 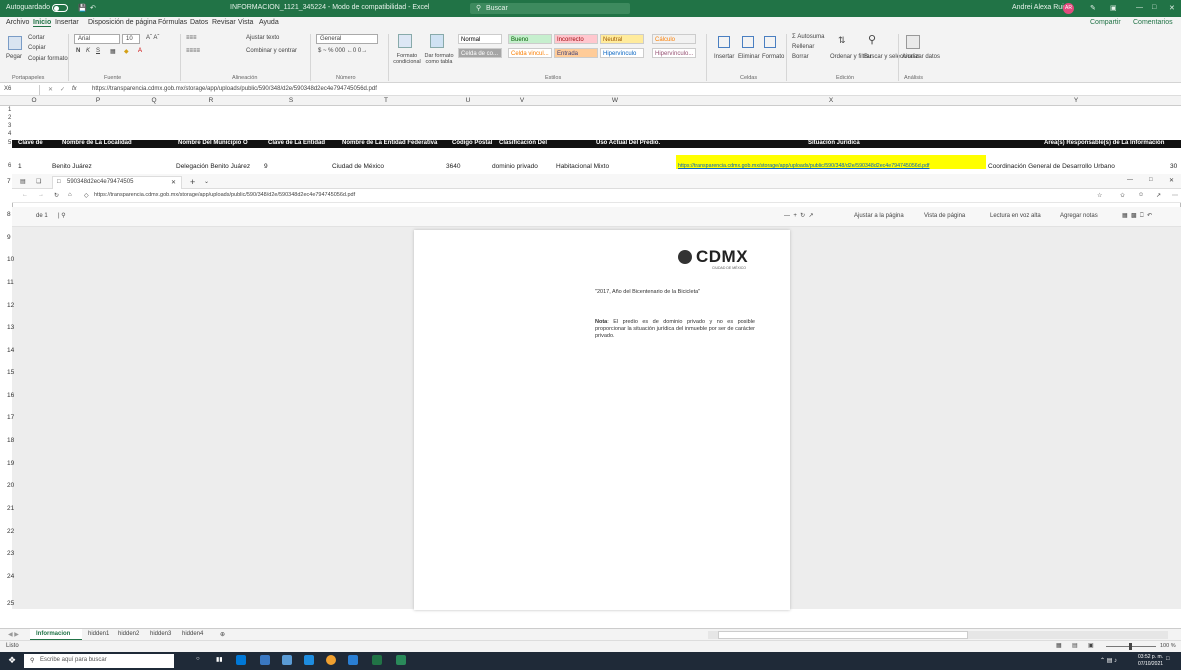 What do you see at coordinates (803, 47) in the screenshot?
I see `fill-button: Rellenar` at bounding box center [803, 47].